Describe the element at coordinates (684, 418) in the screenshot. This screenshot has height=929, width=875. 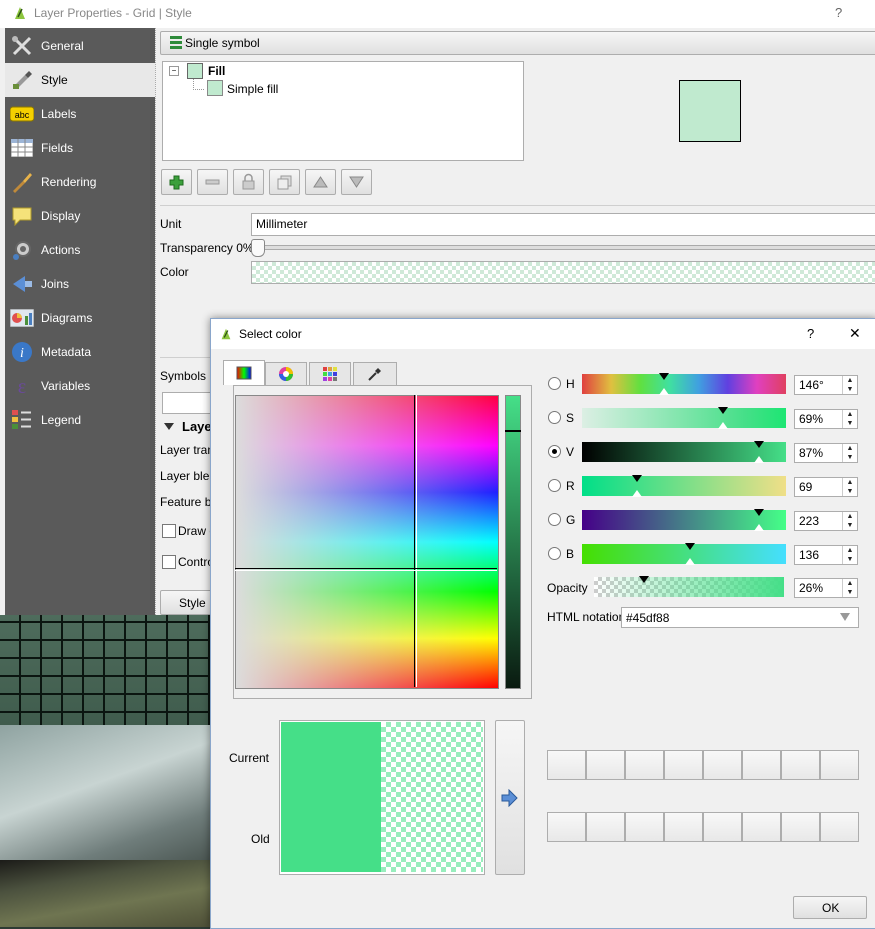
I see `channel-slider-s` at that location.